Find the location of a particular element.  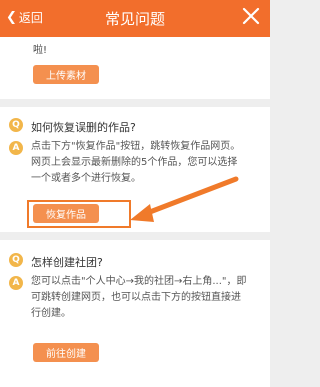

answer-line: 点击下方"恢复作品"按钮，跳转恢复作品网页。 is located at coordinates (136, 146).